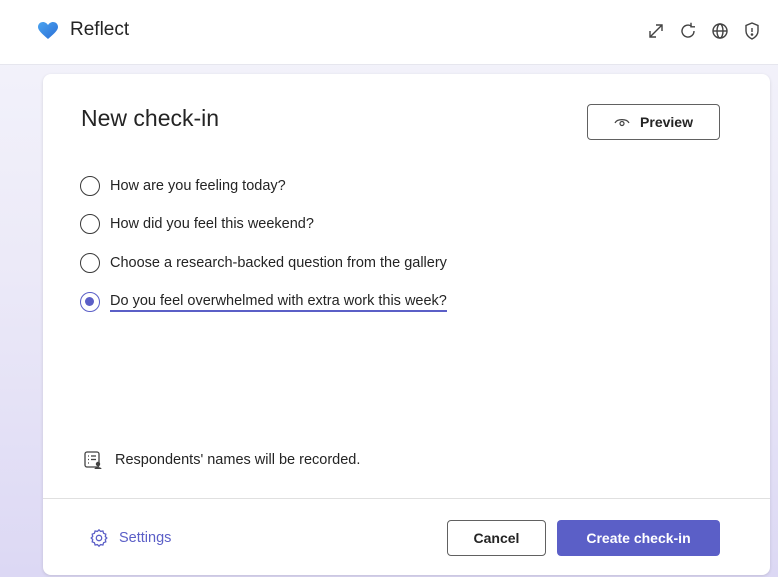 This screenshot has width=778, height=577. What do you see at coordinates (238, 460) in the screenshot?
I see `notice-text: Respondents' names will be recorded.` at bounding box center [238, 460].